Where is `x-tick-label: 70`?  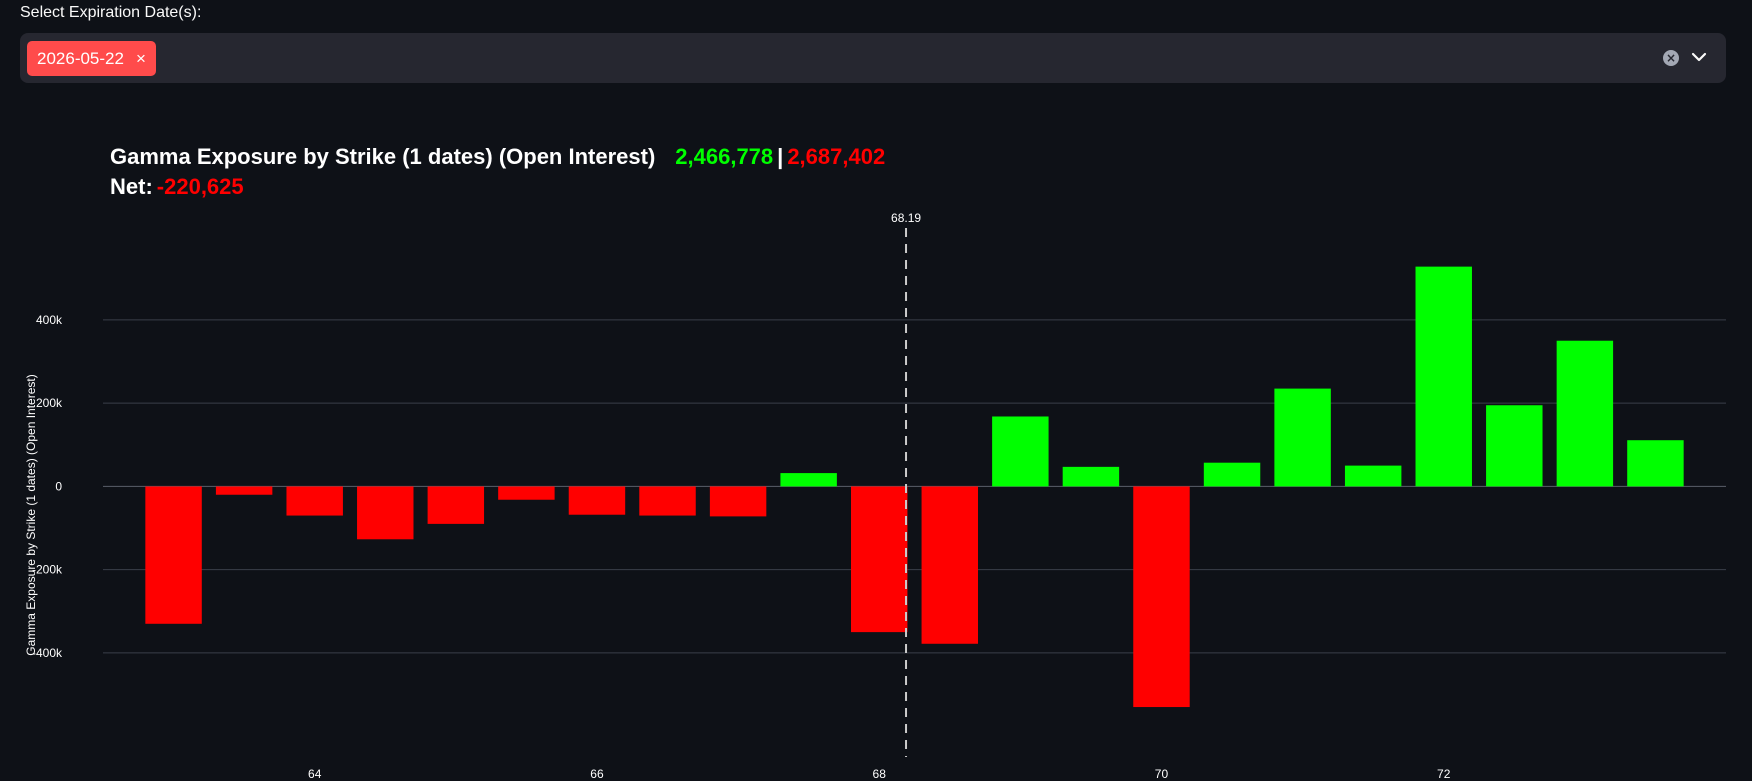
x-tick-label: 70 is located at coordinates (1162, 774).